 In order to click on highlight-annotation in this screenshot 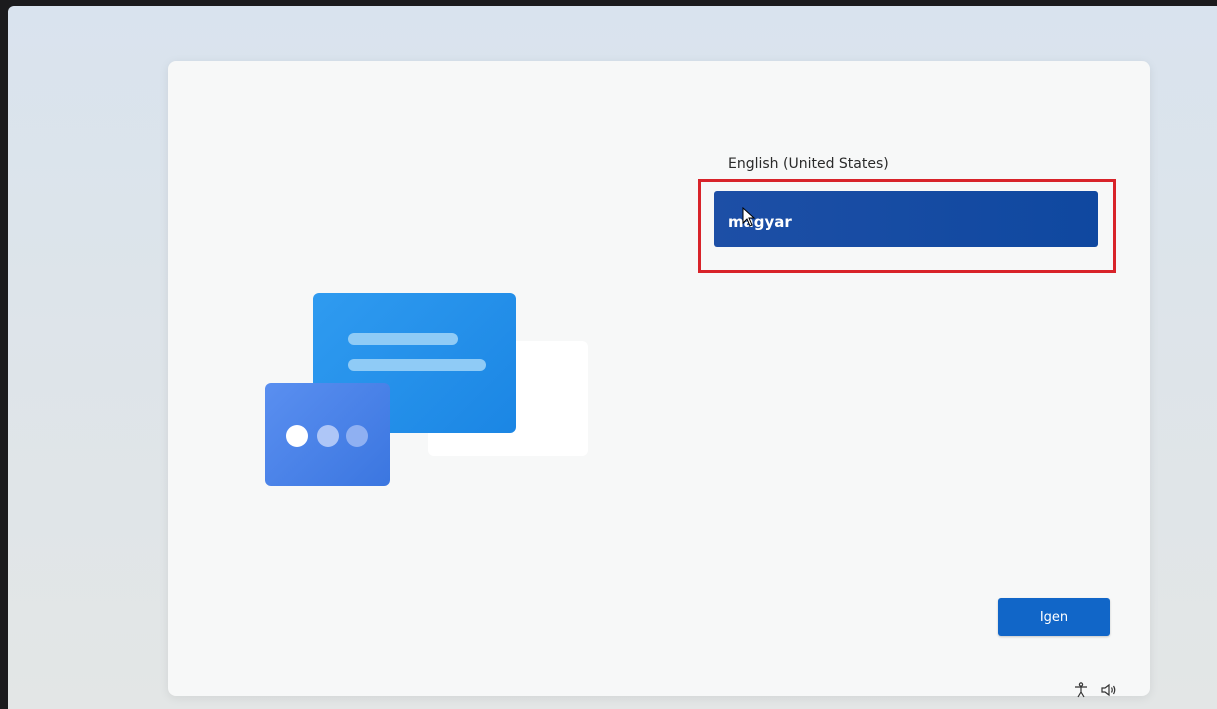, I will do `click(907, 226)`.